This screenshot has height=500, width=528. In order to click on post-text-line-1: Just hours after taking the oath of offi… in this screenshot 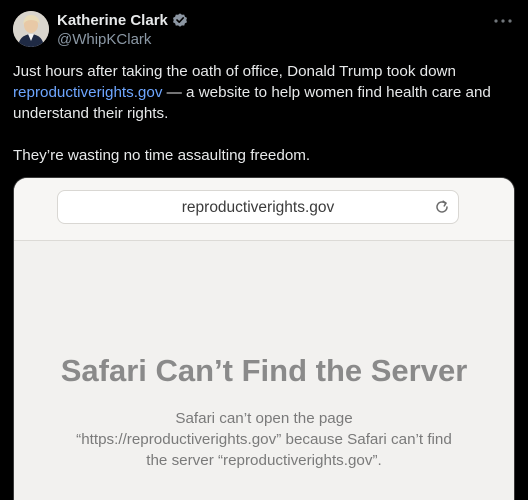, I will do `click(234, 71)`.